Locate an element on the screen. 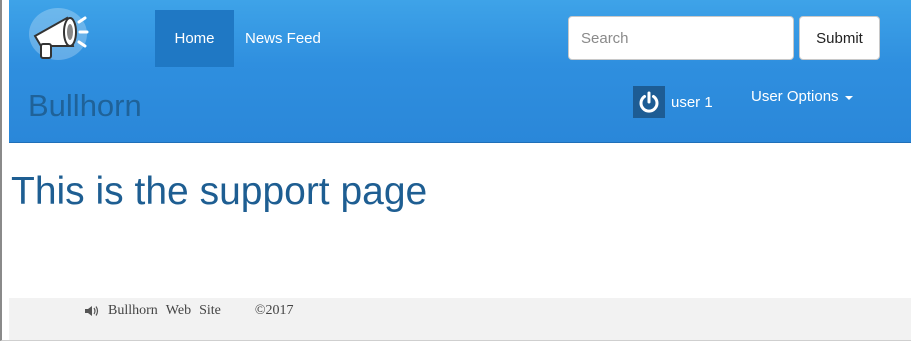 The width and height of the screenshot is (911, 341). nav-home: Home is located at coordinates (194, 38).